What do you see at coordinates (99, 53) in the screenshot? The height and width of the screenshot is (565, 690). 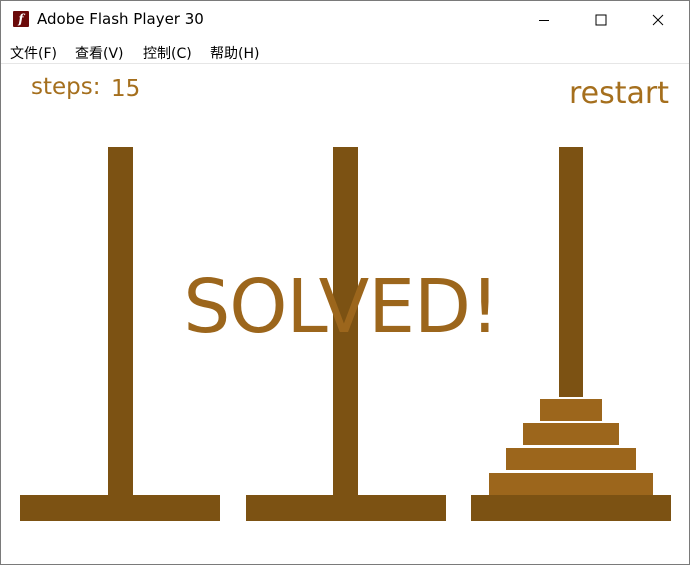 I see `menu-view: 查看(V)` at bounding box center [99, 53].